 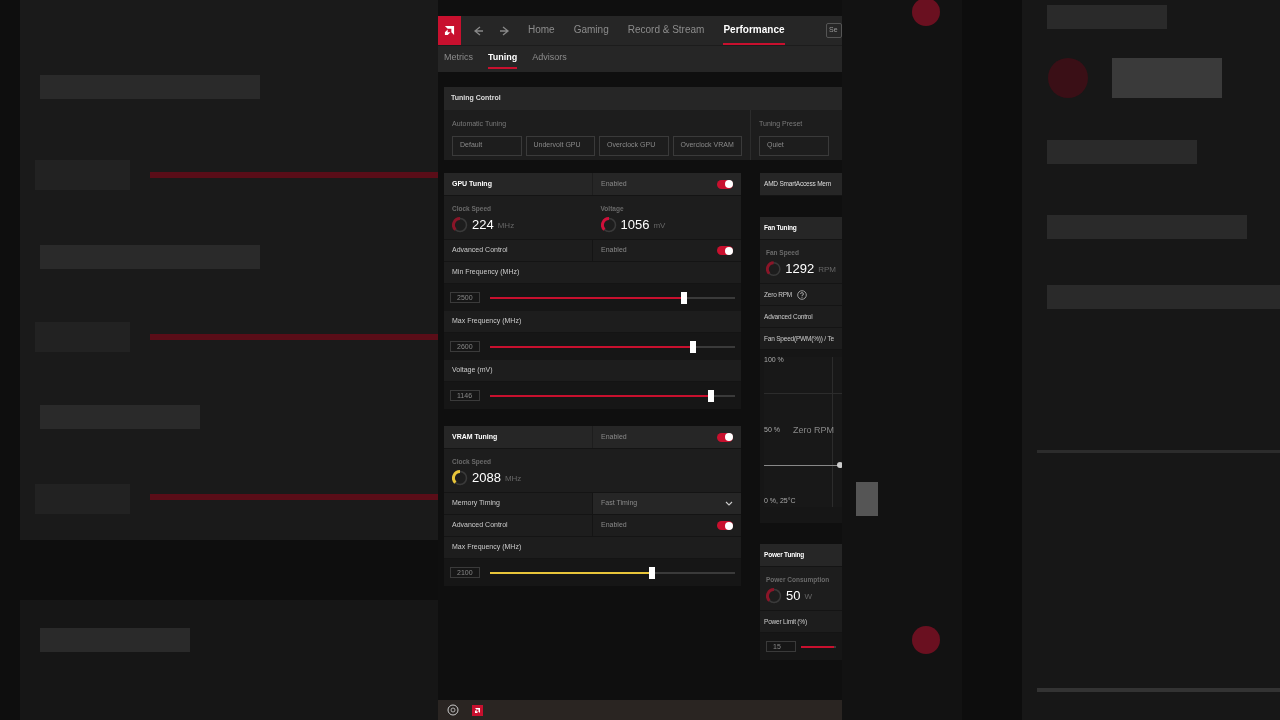 I want to click on nav-tab: Gaming, so click(x=591, y=30).